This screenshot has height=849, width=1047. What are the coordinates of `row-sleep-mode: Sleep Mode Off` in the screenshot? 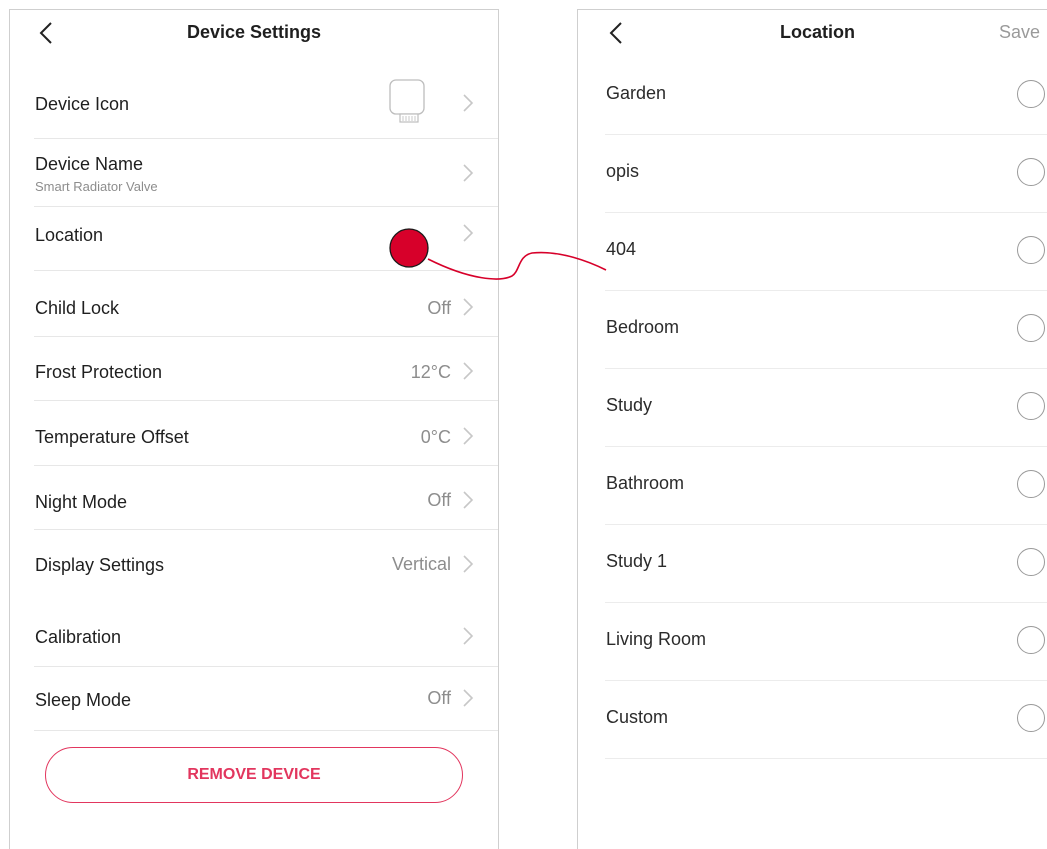 It's located at (266, 698).